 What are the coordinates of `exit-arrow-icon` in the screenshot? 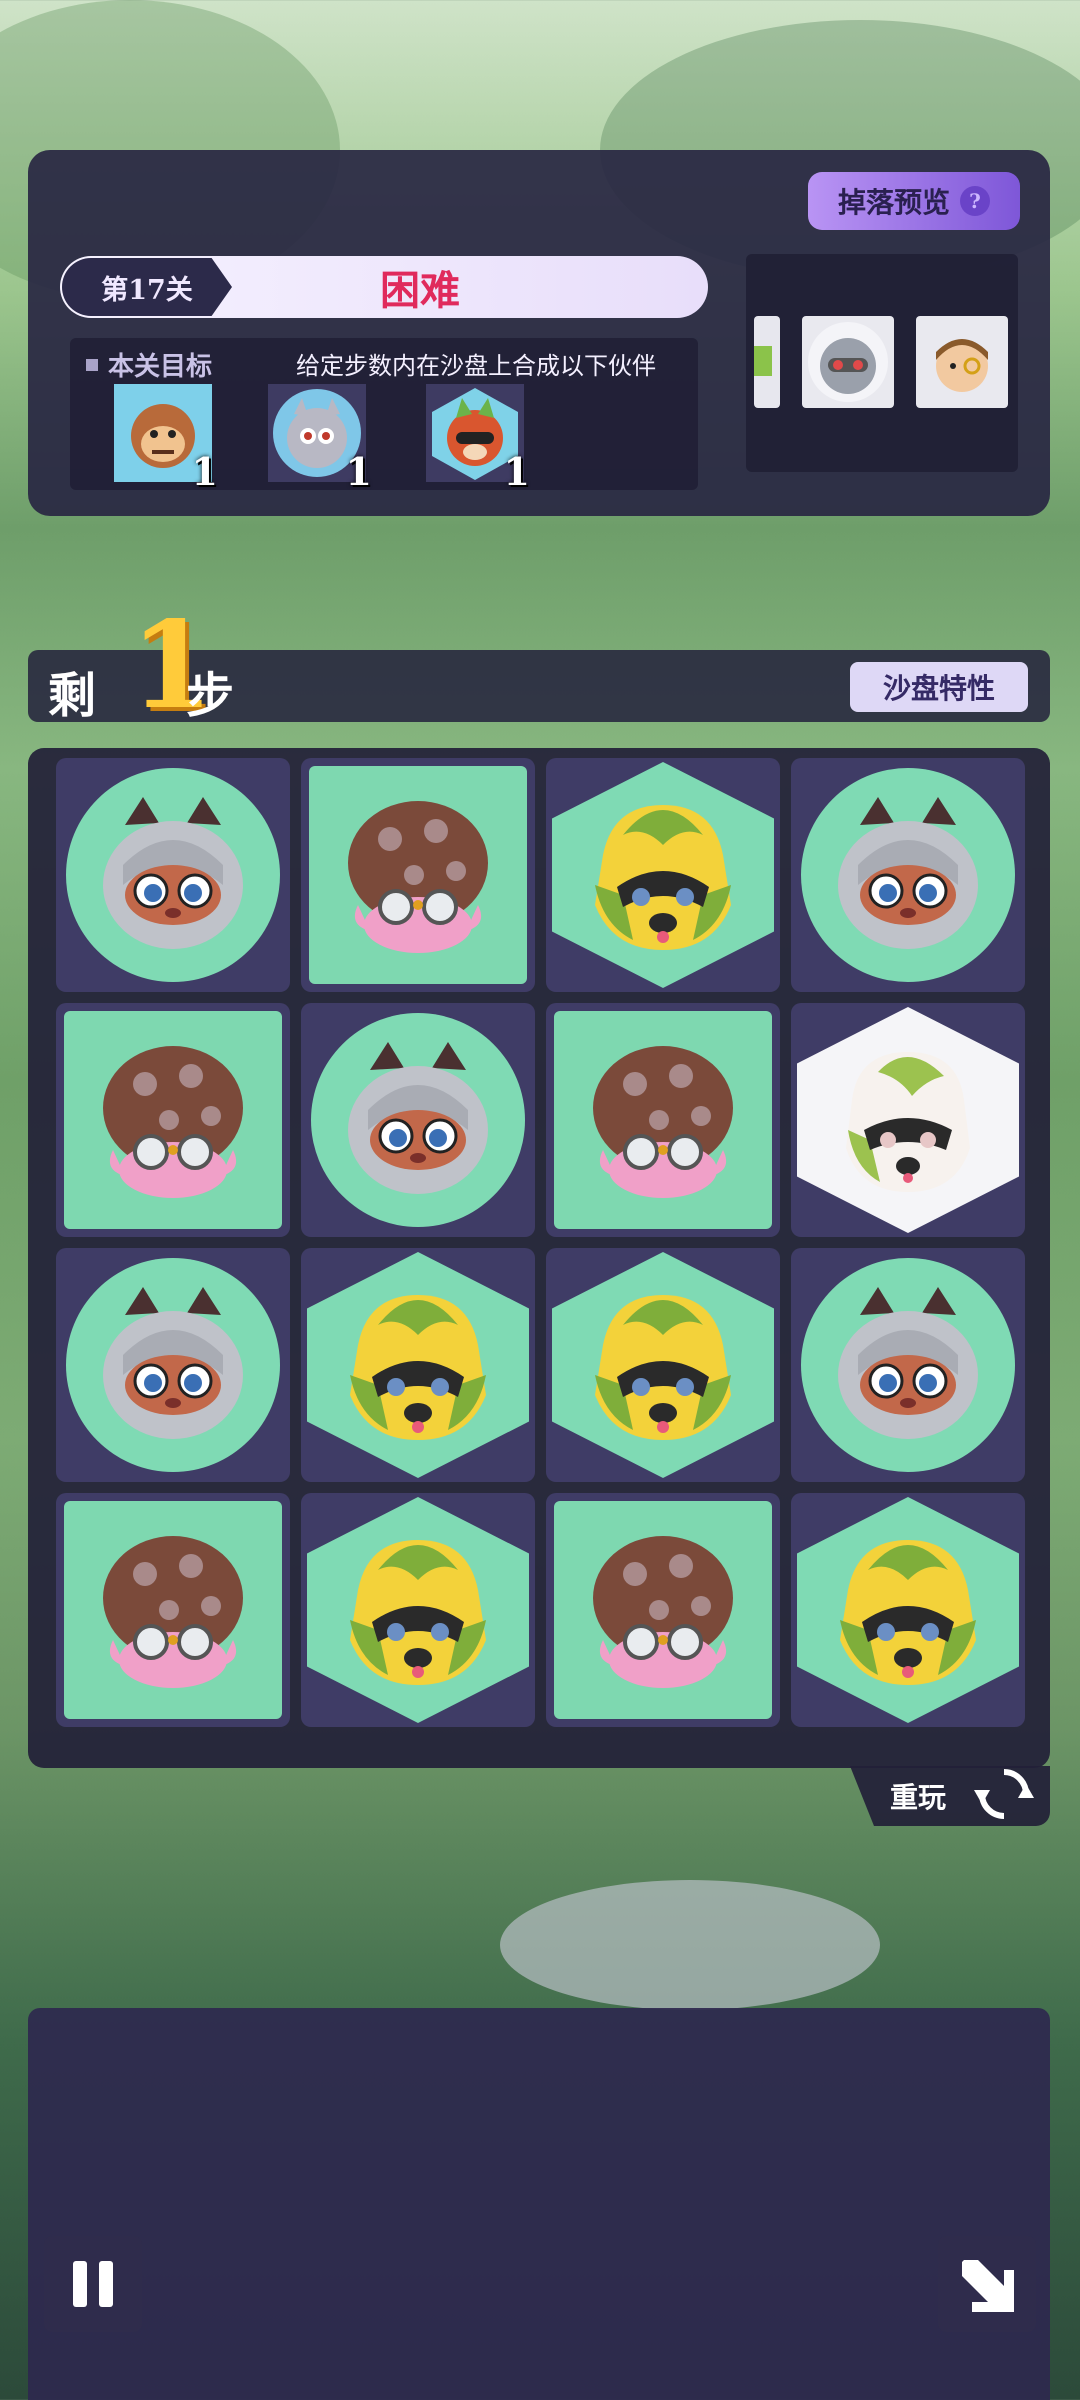 It's located at (988, 2286).